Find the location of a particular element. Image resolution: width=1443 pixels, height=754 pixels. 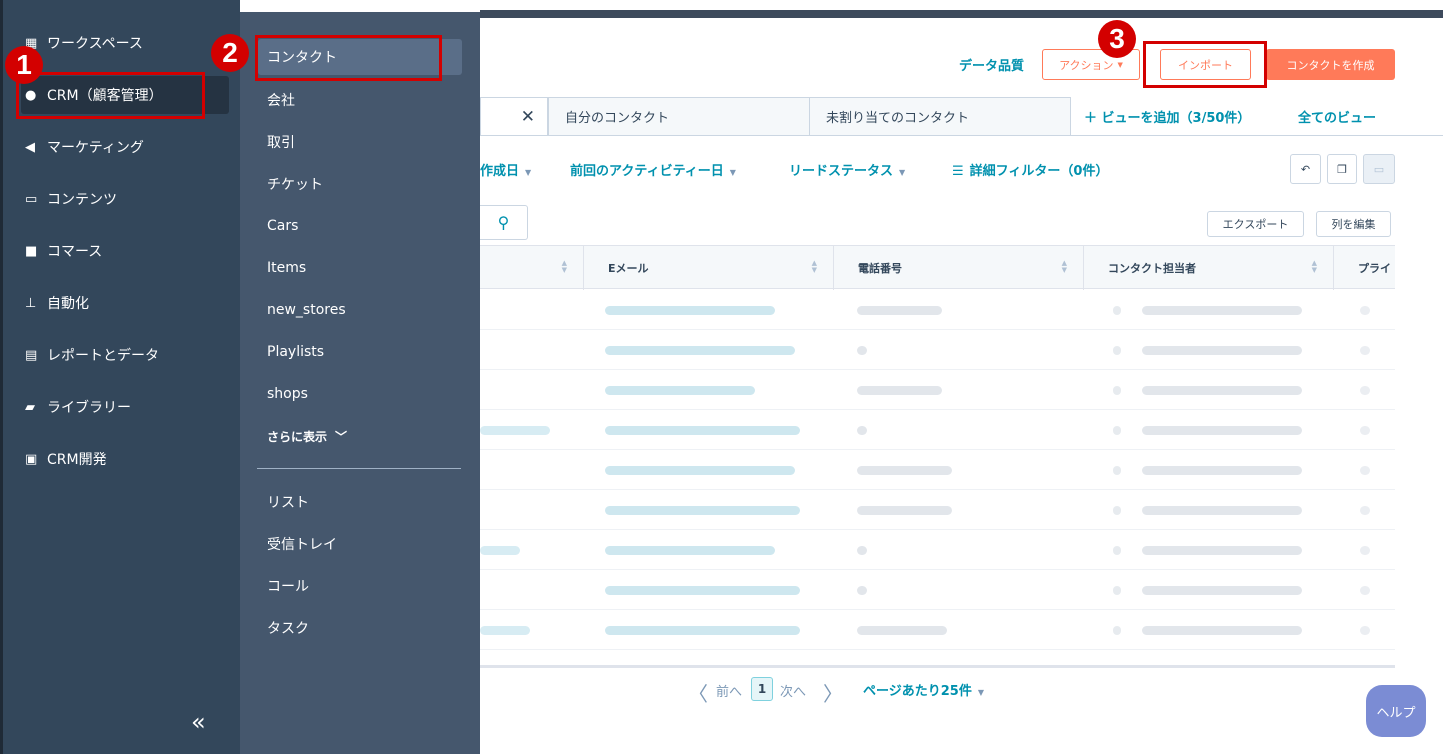

create-contact-button: コンタクトを作成 is located at coordinates (1330, 64).